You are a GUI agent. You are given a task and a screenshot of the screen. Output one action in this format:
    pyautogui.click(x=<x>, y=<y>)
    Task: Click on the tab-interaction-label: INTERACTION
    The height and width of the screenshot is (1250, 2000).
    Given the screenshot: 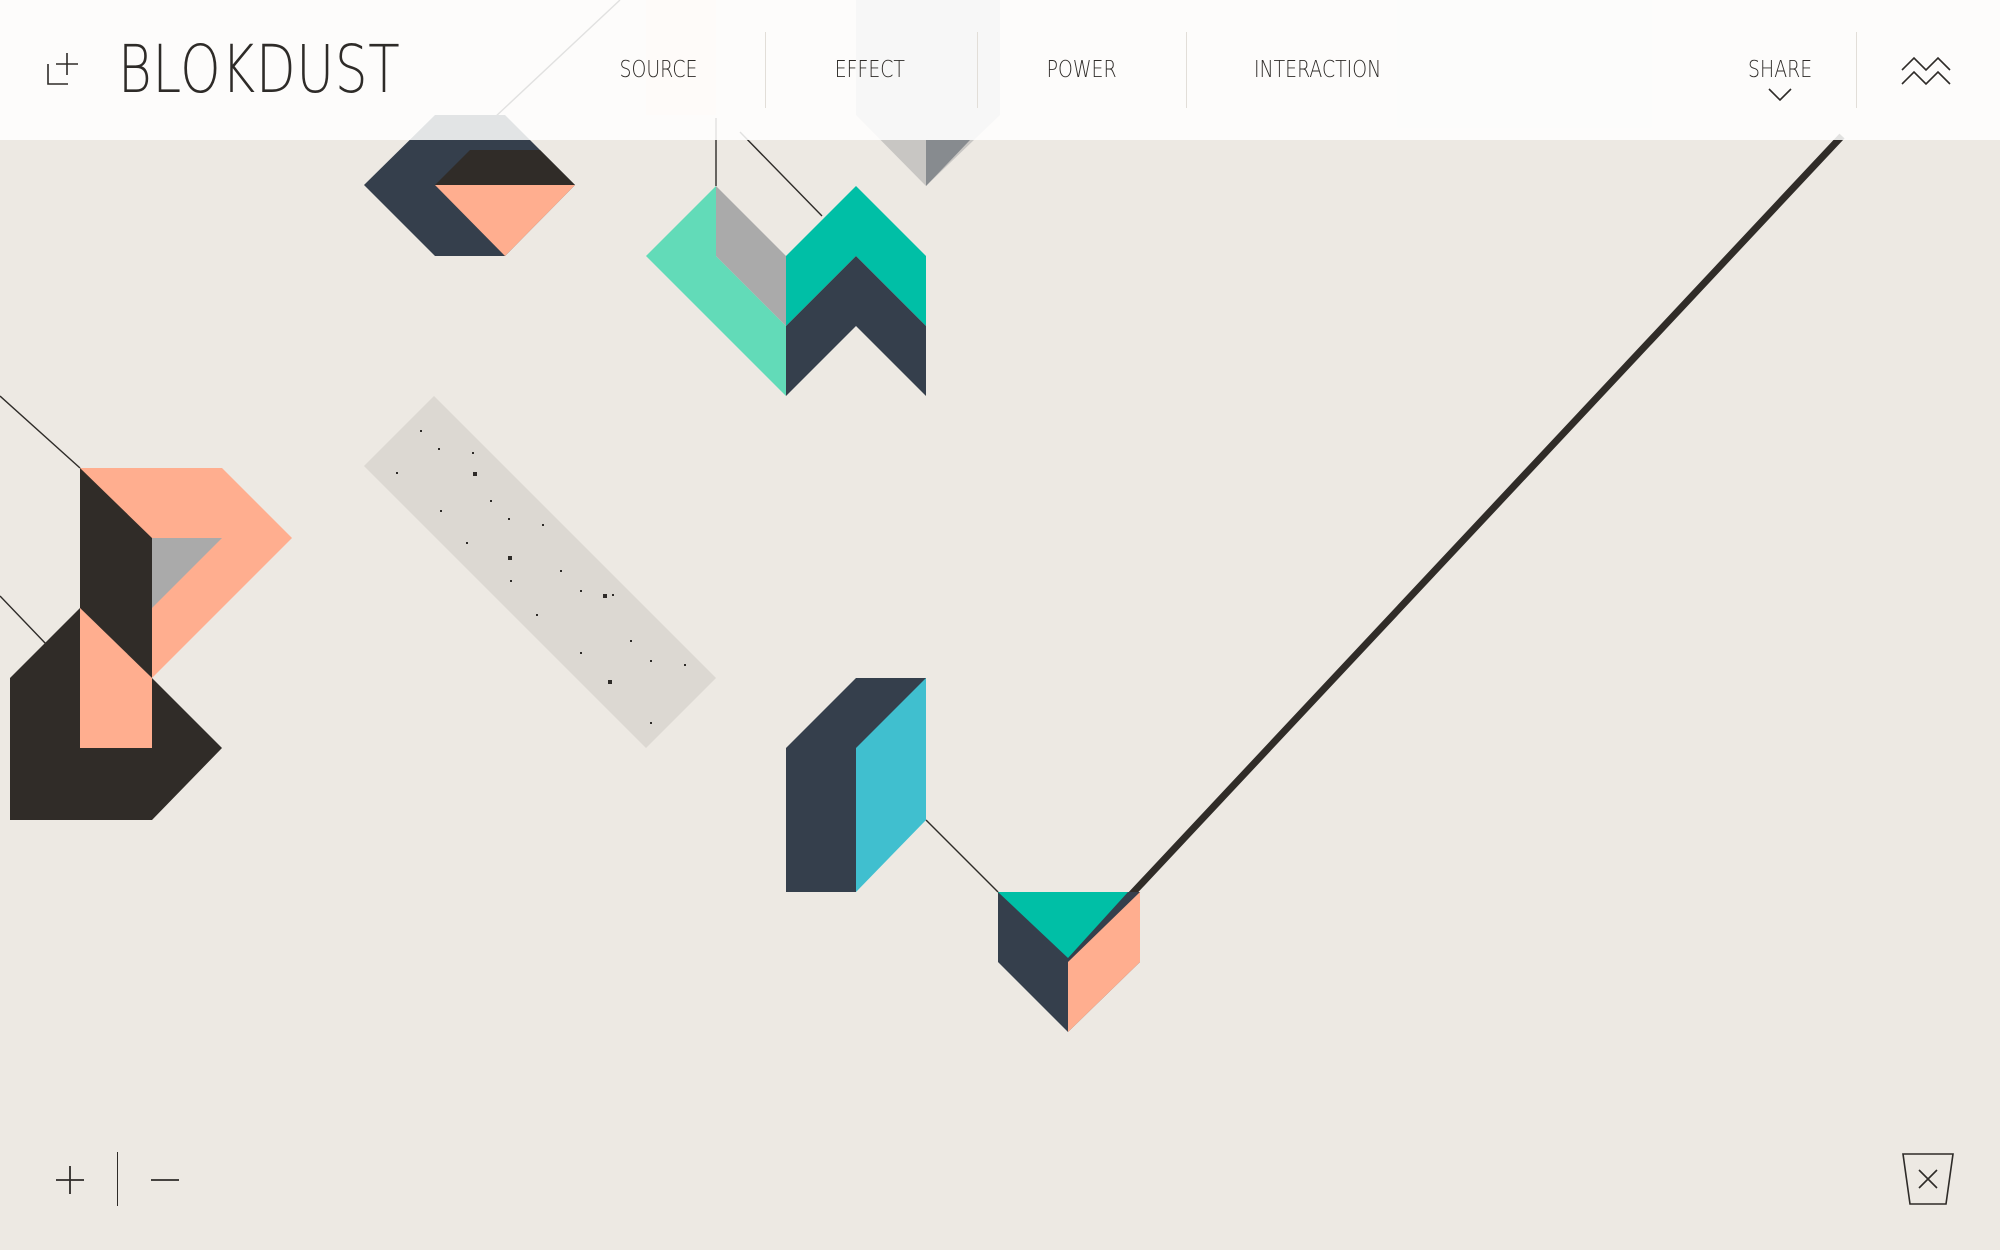 What is the action you would take?
    pyautogui.click(x=1318, y=70)
    